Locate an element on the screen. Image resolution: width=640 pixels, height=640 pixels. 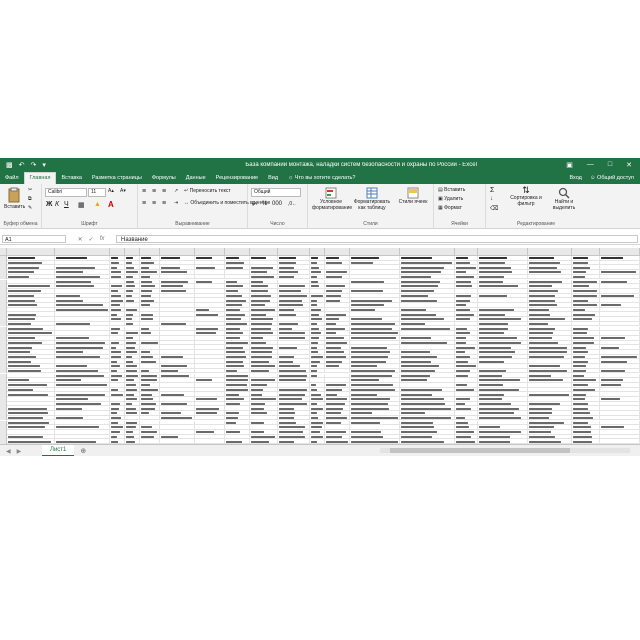
delete-cells-button: ▣ Удалить is located at coordinates (450, 199).